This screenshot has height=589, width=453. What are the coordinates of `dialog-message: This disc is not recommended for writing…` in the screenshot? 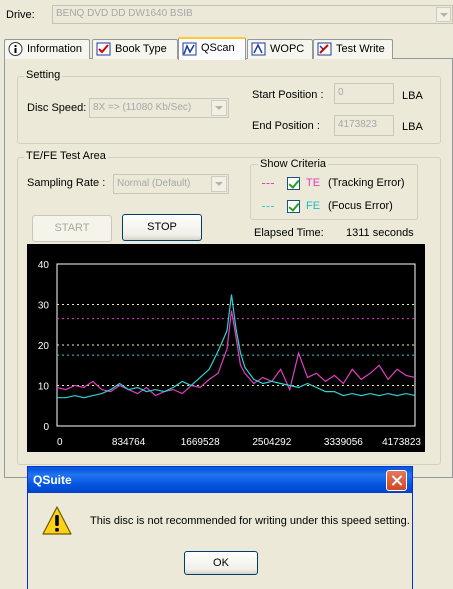 It's located at (250, 521).